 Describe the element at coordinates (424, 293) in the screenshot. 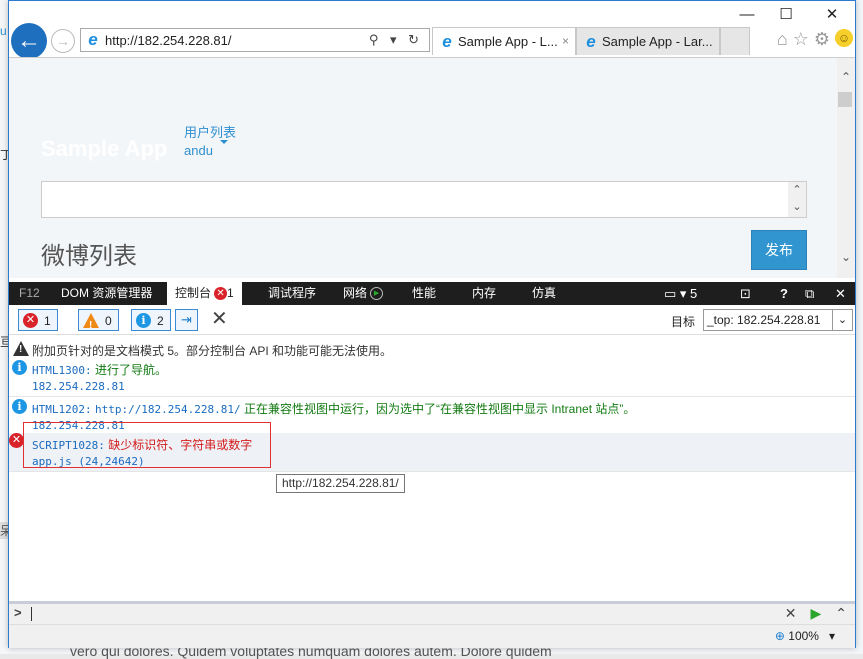

I see `tab-performance: 性能` at that location.